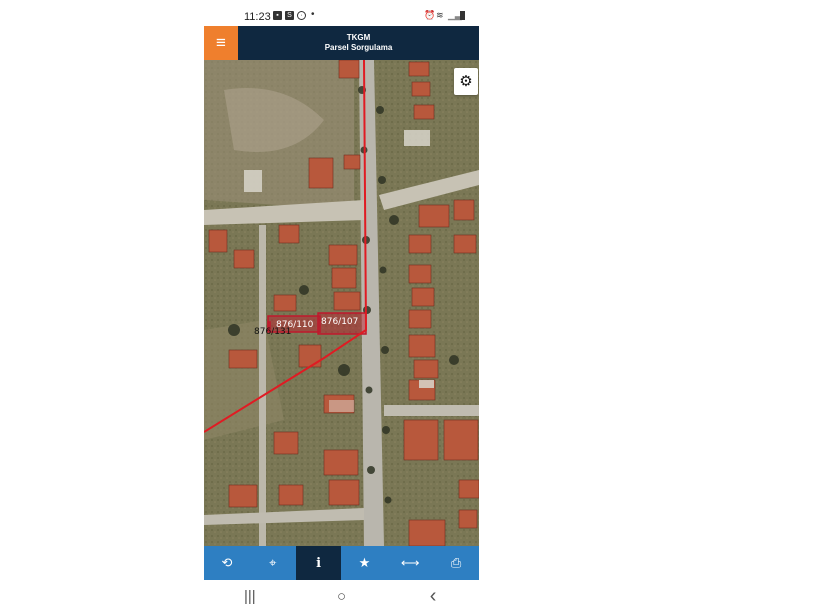  Describe the element at coordinates (257, 17) in the screenshot. I see `status-time: 11:23` at that location.